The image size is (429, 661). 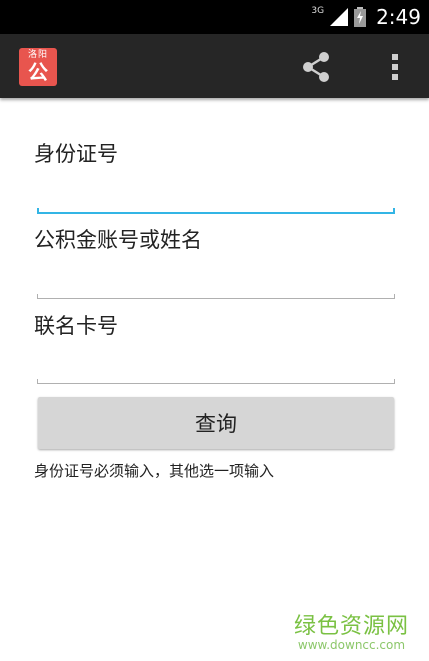 What do you see at coordinates (351, 645) in the screenshot?
I see `watermark-url: www.downcc.com` at bounding box center [351, 645].